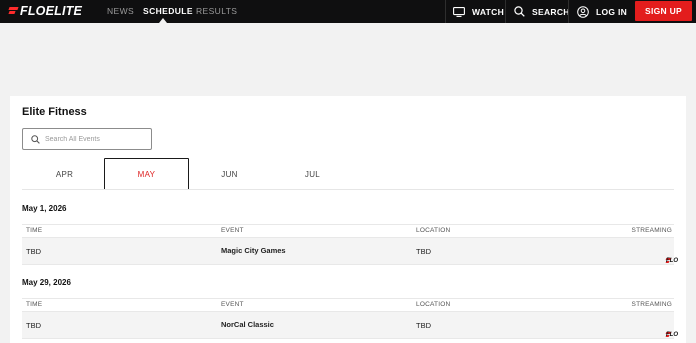 The image size is (696, 343). What do you see at coordinates (146, 174) in the screenshot?
I see `month-tab-may: MAY` at bounding box center [146, 174].